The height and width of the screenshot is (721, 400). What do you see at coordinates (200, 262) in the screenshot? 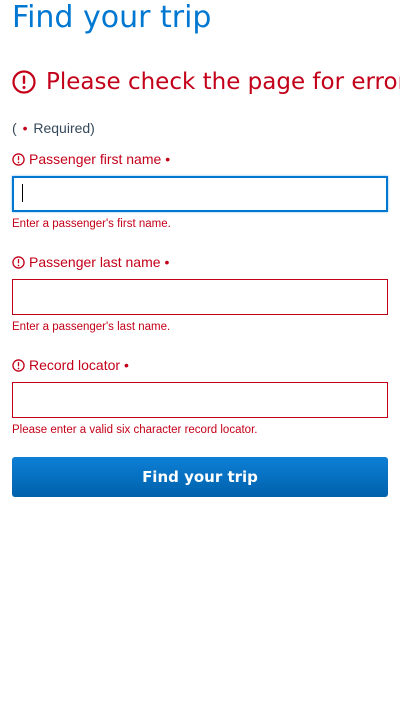
I see `last-name-label-row: Passenger last name •` at bounding box center [200, 262].